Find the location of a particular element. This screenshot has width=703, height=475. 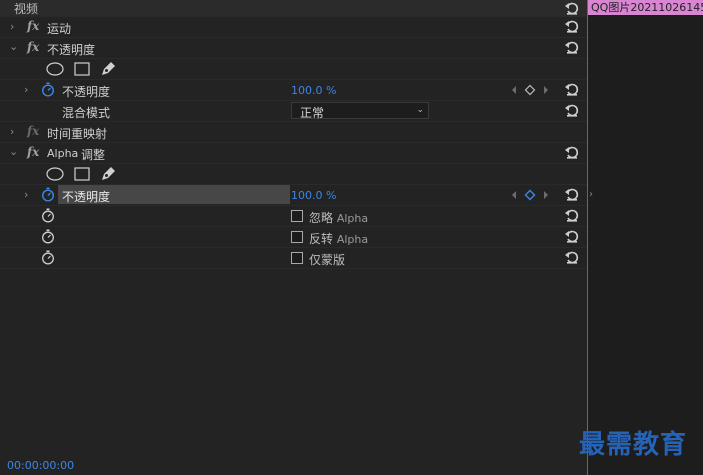

ignore-alpha-label-en: Alpha is located at coordinates (352, 218).